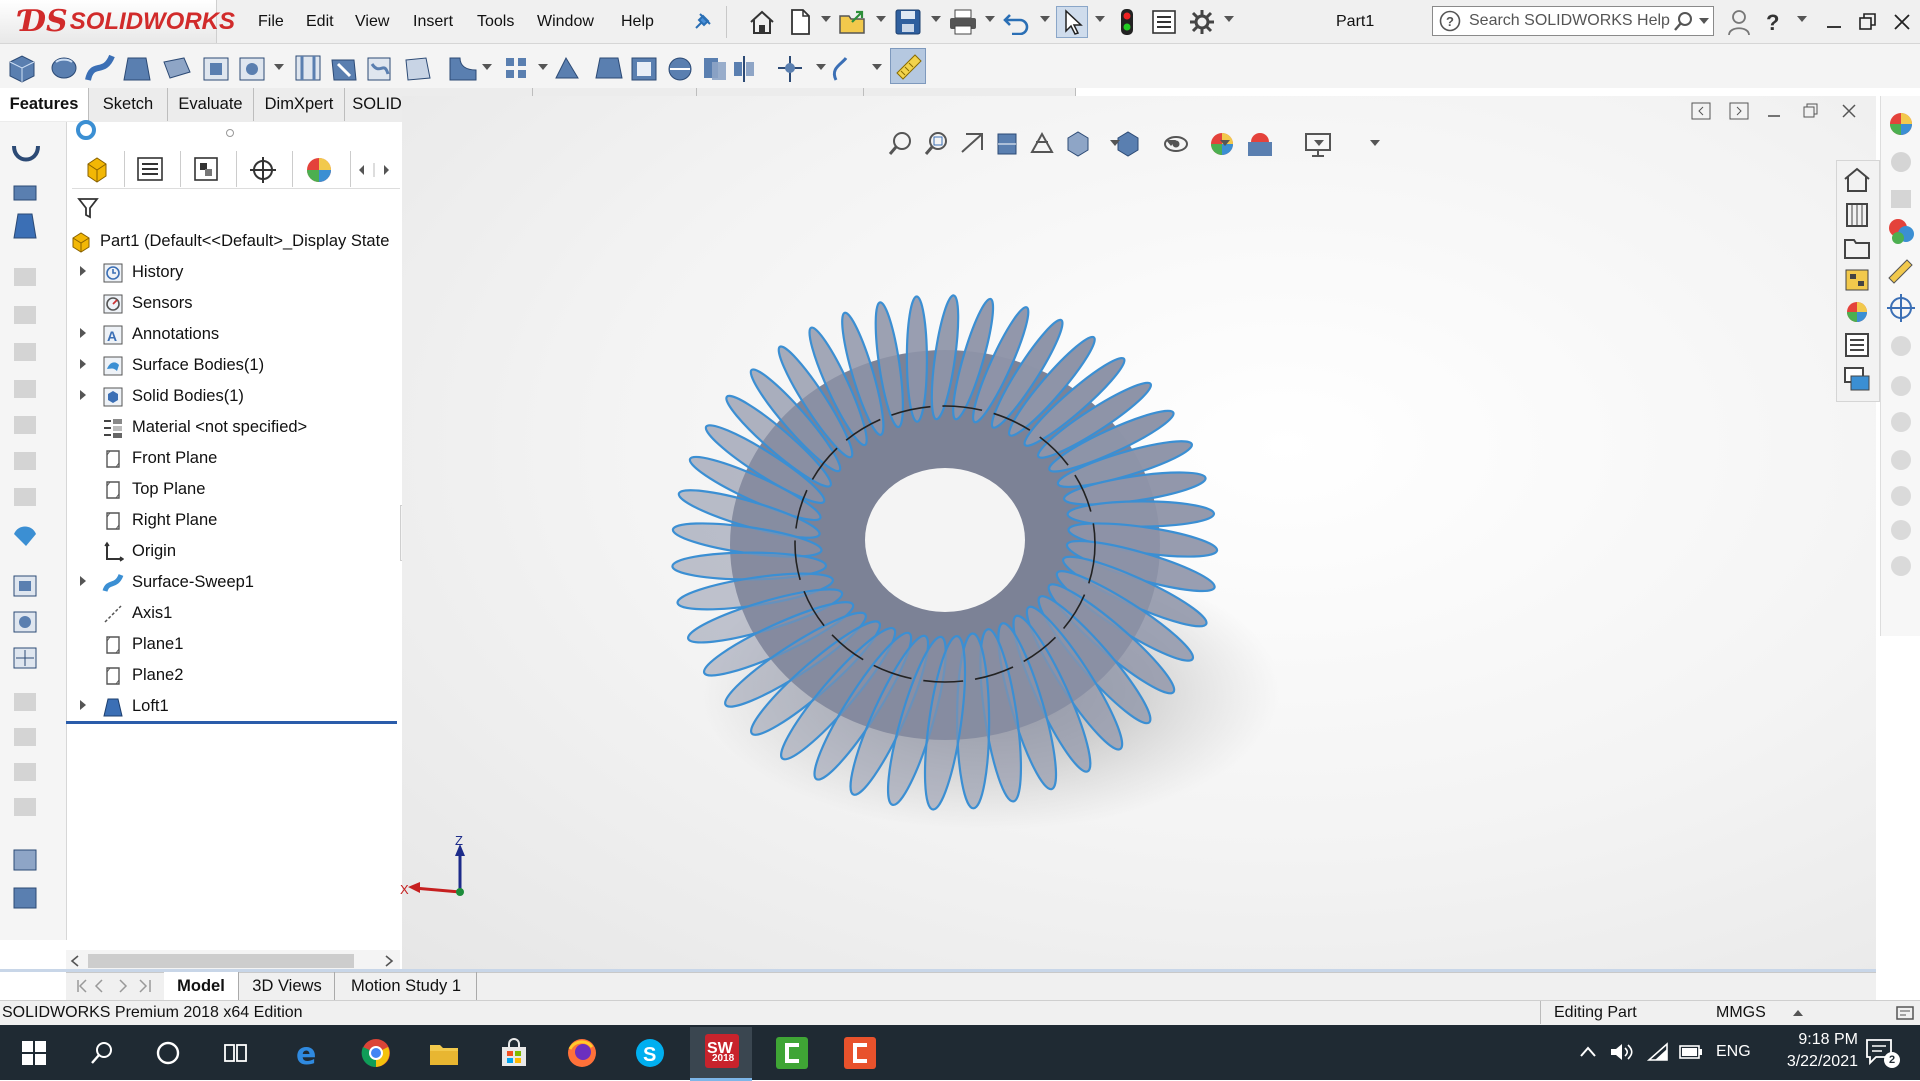 This screenshot has height=1081, width=1920. Describe the element at coordinates (231, 722) in the screenshot. I see `rollback-bar` at that location.